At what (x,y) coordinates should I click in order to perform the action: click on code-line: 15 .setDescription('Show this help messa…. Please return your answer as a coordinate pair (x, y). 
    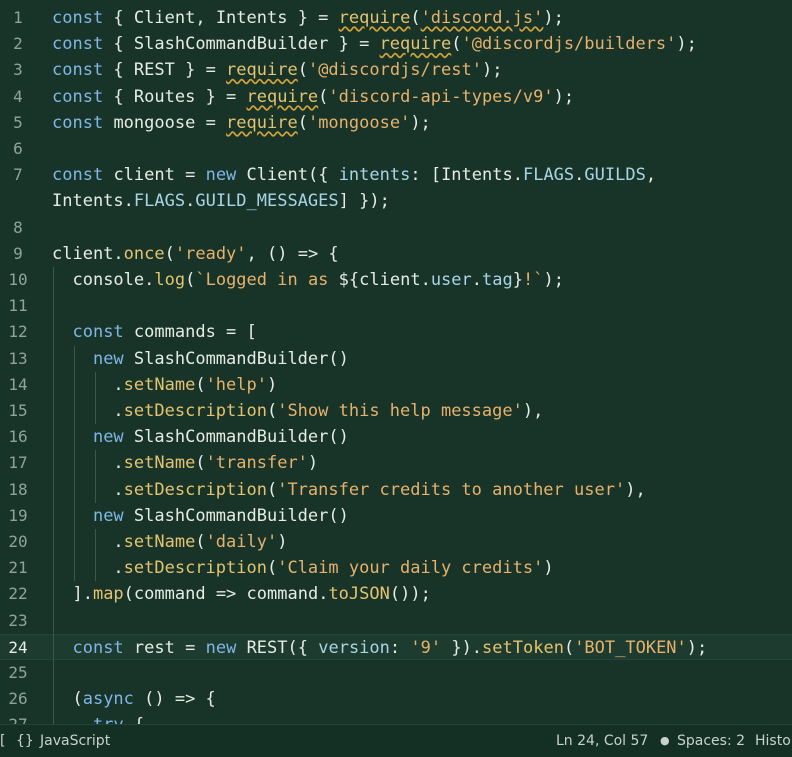
    Looking at the image, I should click on (396, 411).